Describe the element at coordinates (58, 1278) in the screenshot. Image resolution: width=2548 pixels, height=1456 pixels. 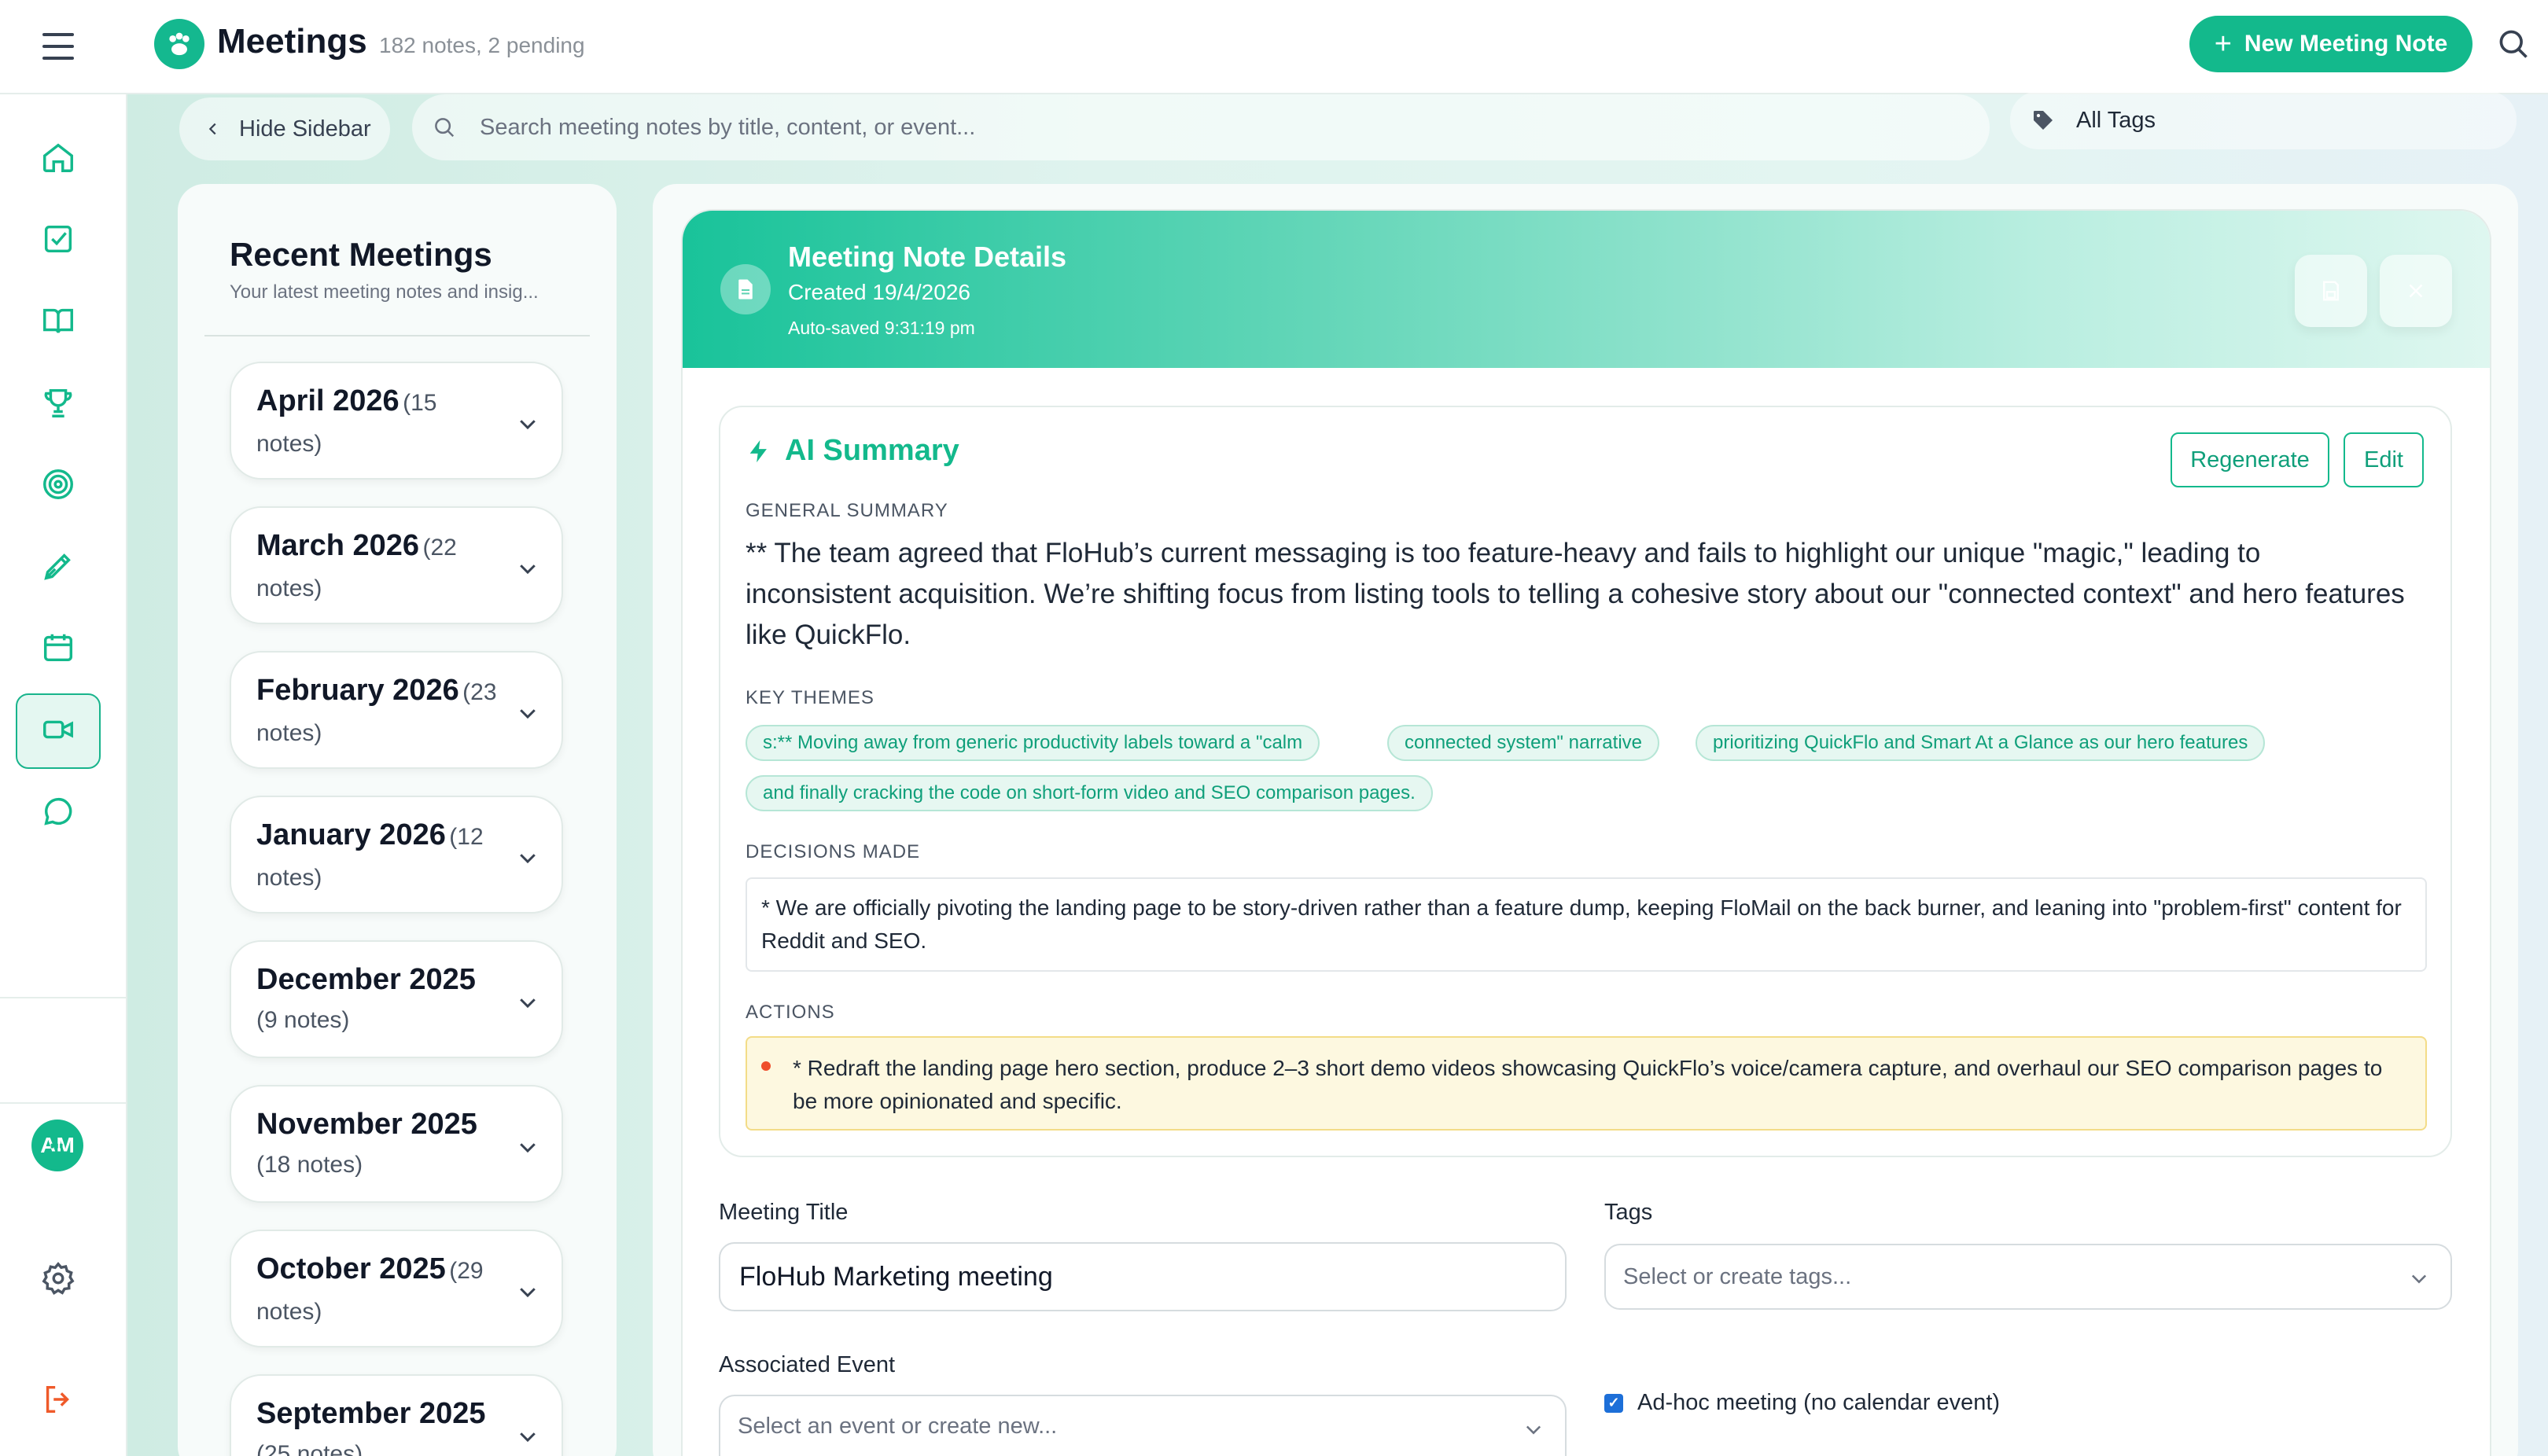
I see `gear-icon` at that location.